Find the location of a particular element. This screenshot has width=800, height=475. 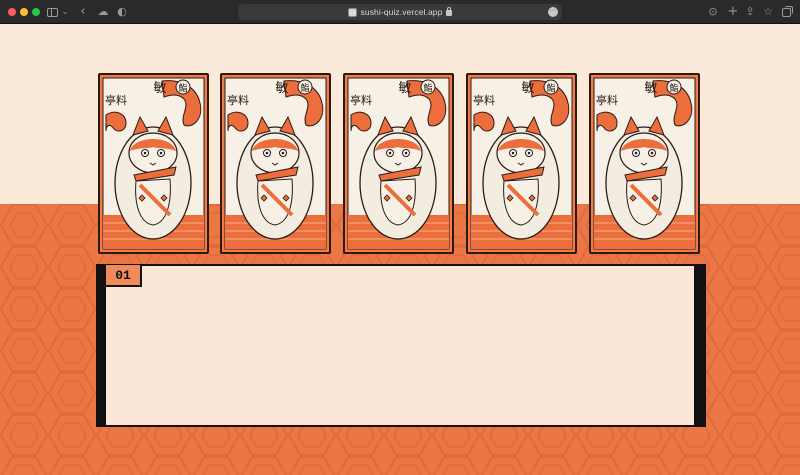

zoom-window-button is located at coordinates (36, 12).